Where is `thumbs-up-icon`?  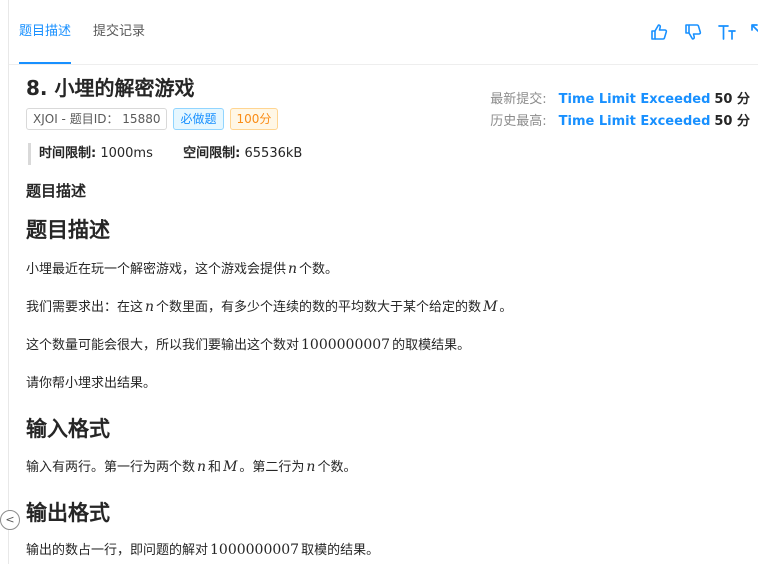
thumbs-up-icon is located at coordinates (659, 32).